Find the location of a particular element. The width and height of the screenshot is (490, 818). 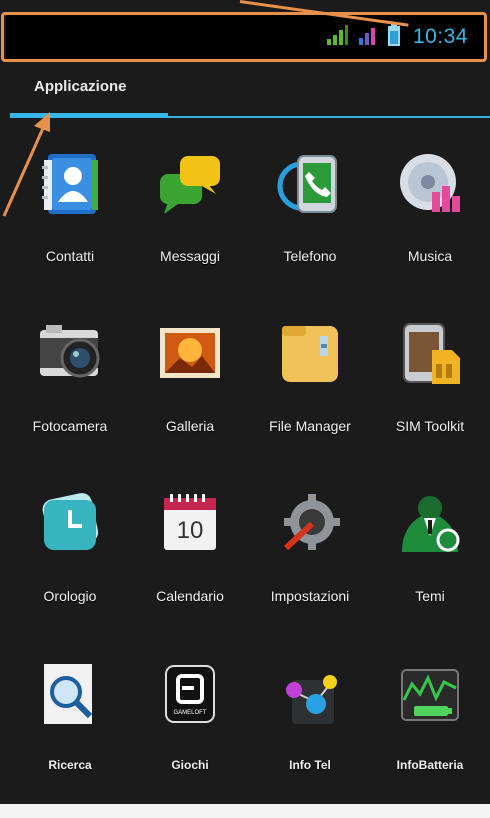

info-tel-icon is located at coordinates (310, 694).